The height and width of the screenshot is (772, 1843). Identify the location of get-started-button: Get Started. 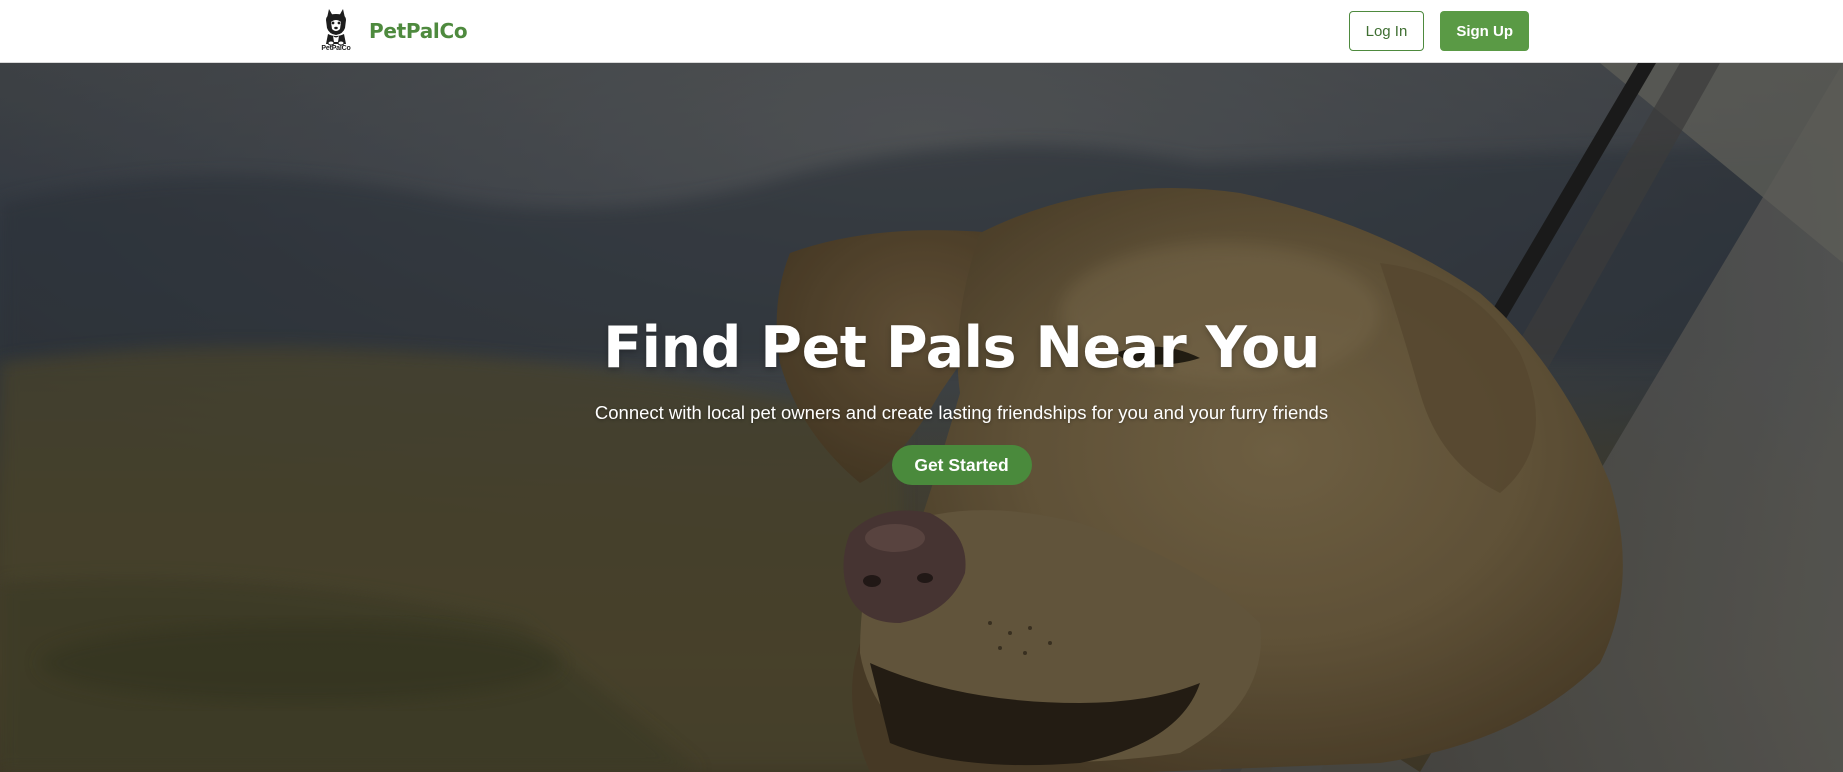
(961, 465).